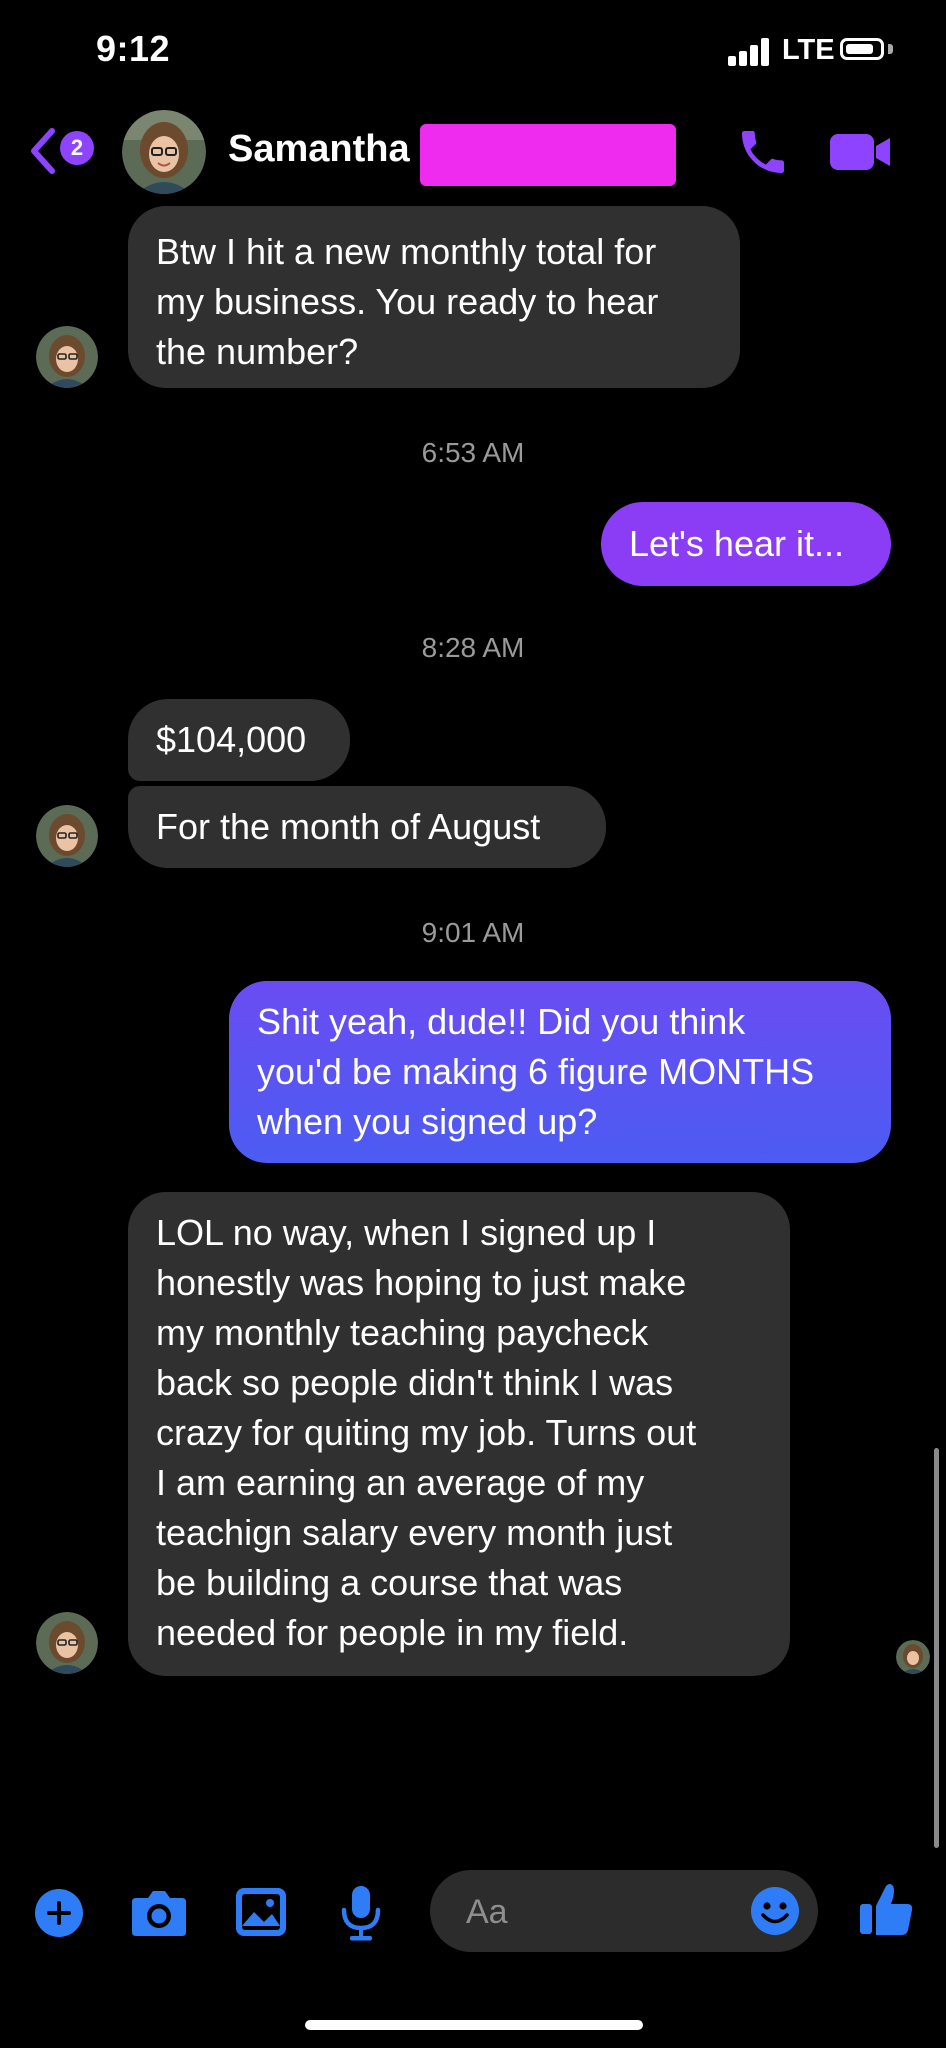 Image resolution: width=946 pixels, height=2048 pixels. I want to click on scrollbar, so click(936, 1648).